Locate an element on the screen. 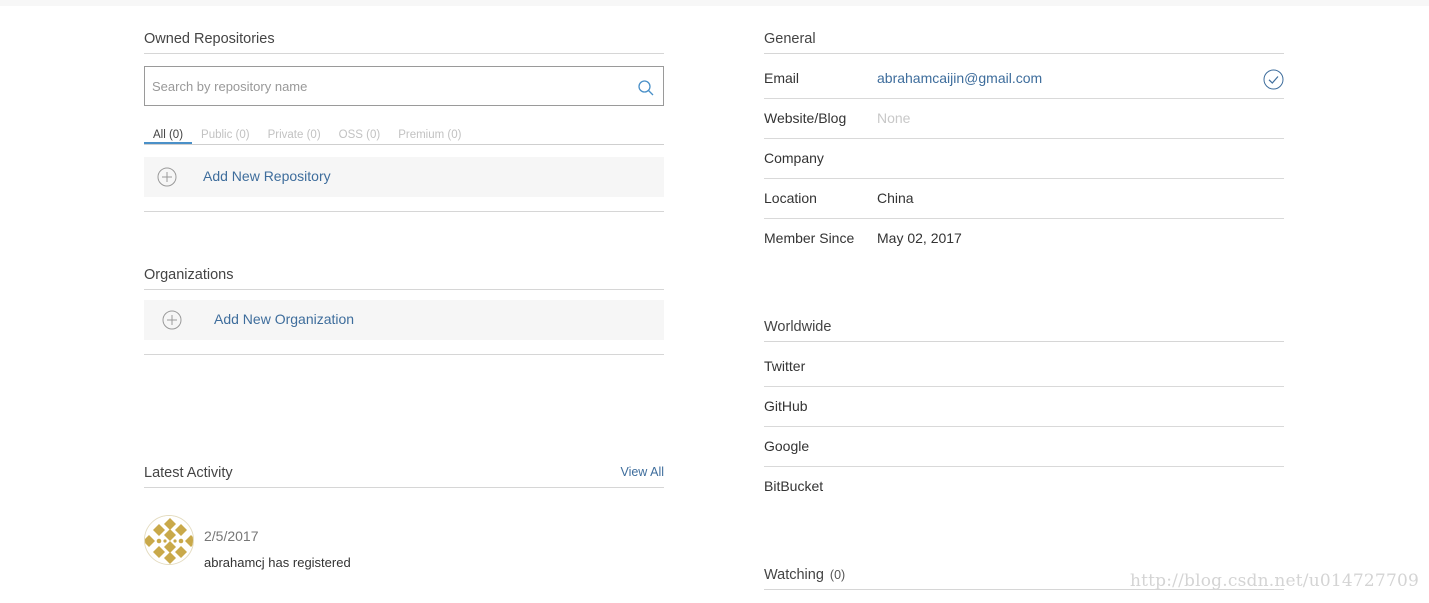 This screenshot has width=1429, height=603. add-new-organization-link: Add New Organization is located at coordinates (284, 319).